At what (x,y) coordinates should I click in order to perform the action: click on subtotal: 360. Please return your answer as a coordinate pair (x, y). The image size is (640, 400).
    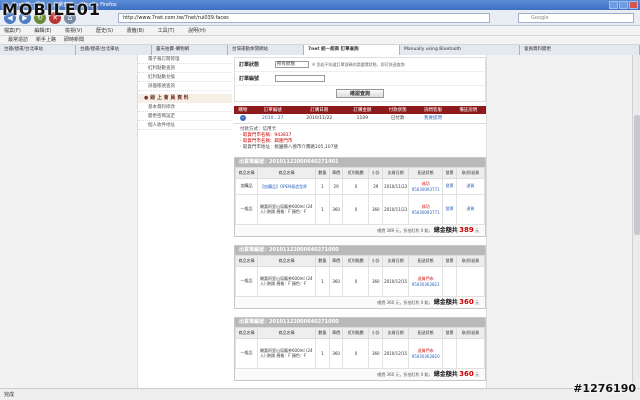
    Looking at the image, I should click on (376, 209).